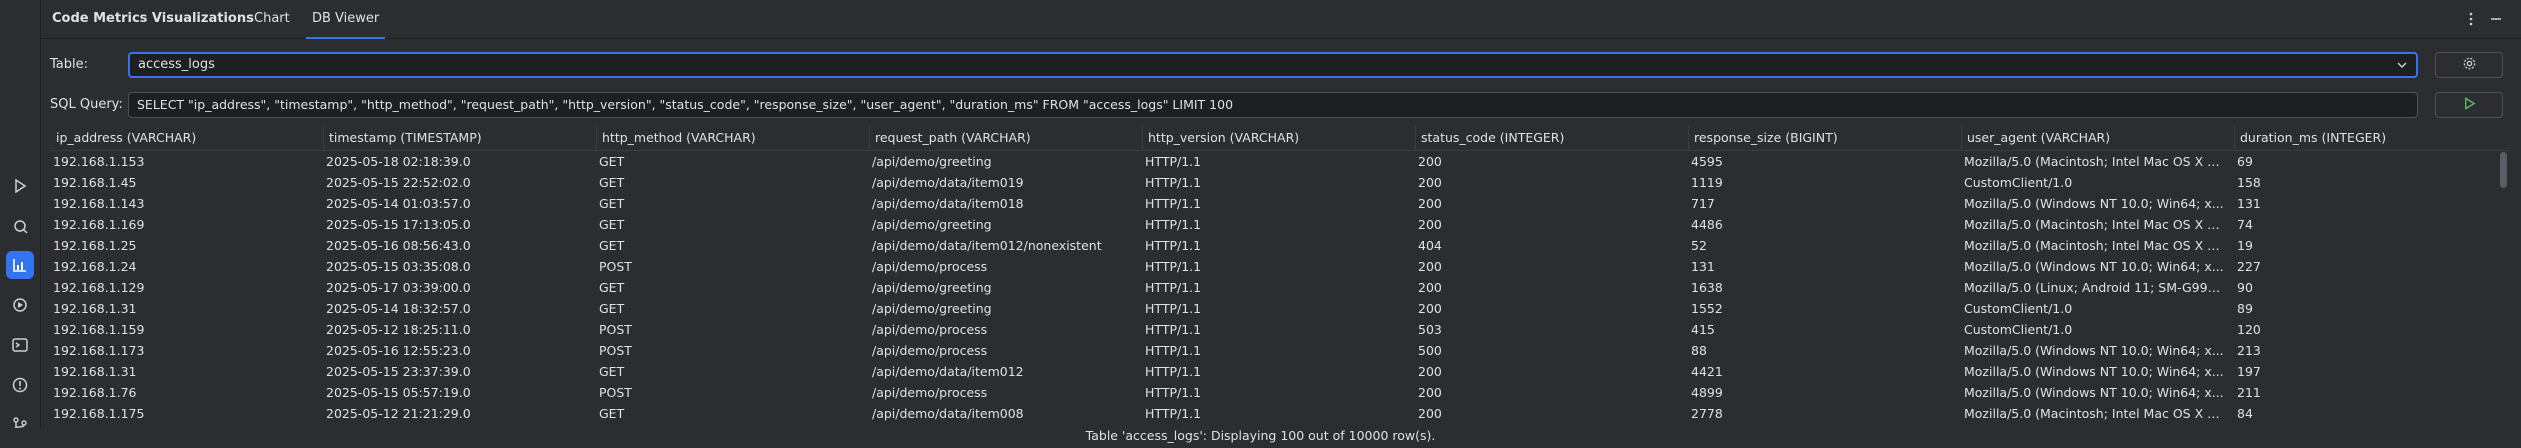 Image resolution: width=2521 pixels, height=448 pixels. Describe the element at coordinates (457, 413) in the screenshot. I see `table-cell: 2025-05-12 21:21:29.0` at that location.